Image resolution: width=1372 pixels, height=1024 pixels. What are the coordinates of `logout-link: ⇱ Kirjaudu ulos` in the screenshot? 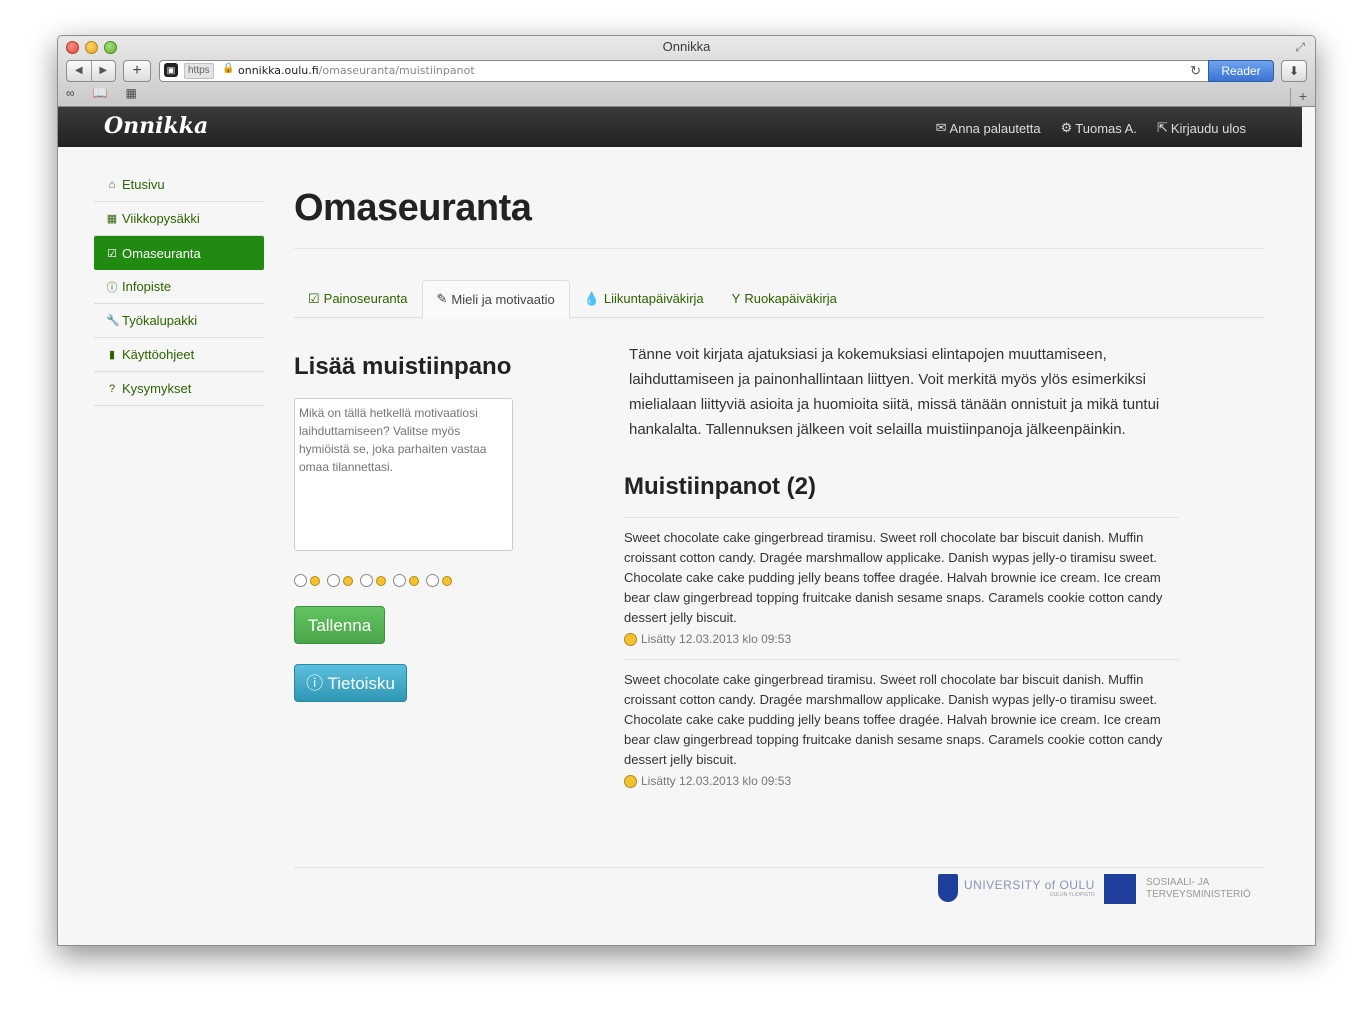 It's located at (1201, 128).